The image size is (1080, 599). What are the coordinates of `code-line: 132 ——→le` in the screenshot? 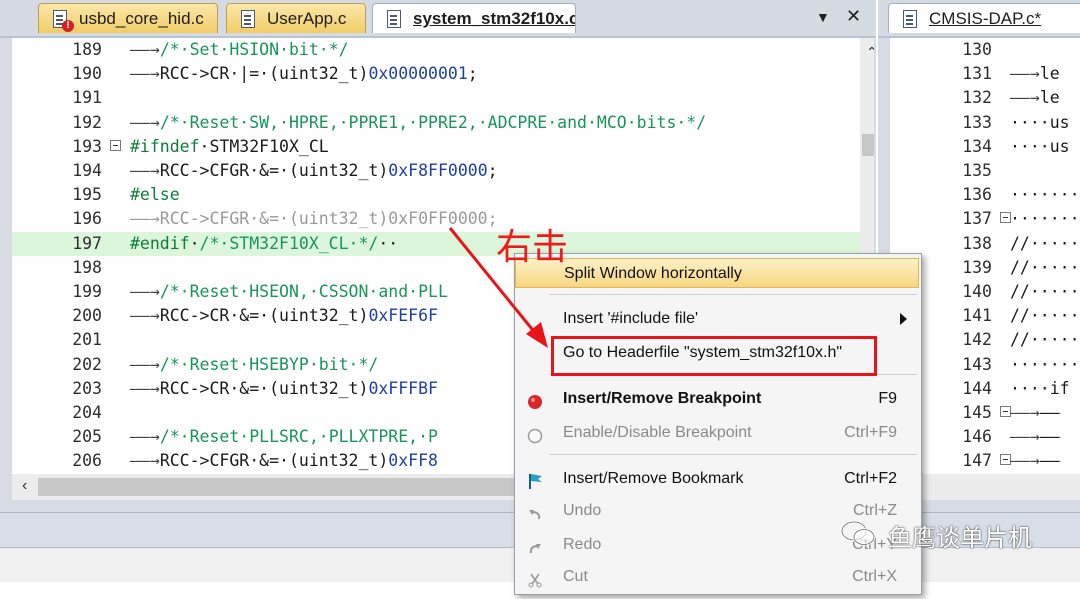 It's located at (985, 98).